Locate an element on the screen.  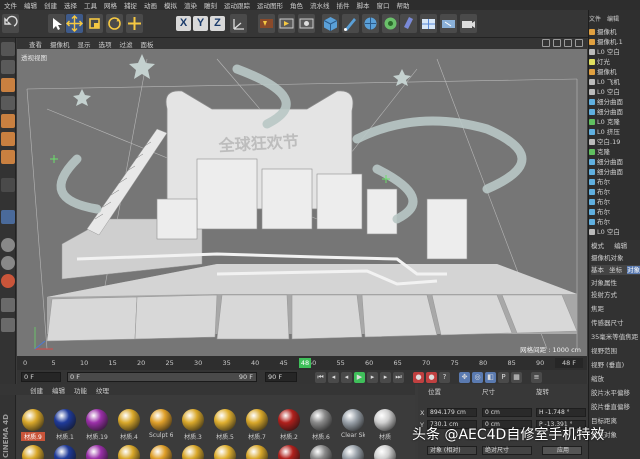
timeline-menu-icon: ≡ is located at coordinates (536, 377).